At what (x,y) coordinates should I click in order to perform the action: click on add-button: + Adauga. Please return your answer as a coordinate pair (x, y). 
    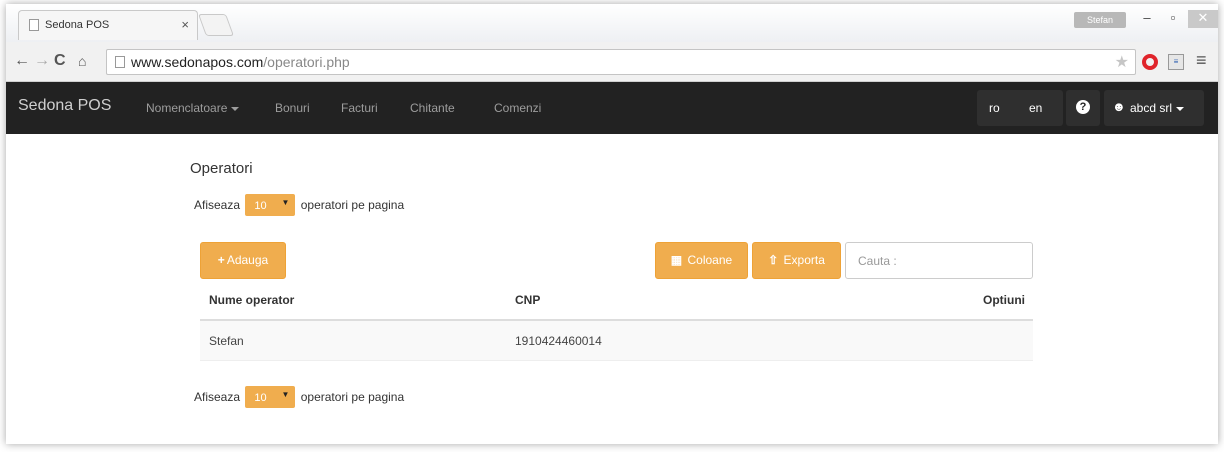
    Looking at the image, I should click on (243, 260).